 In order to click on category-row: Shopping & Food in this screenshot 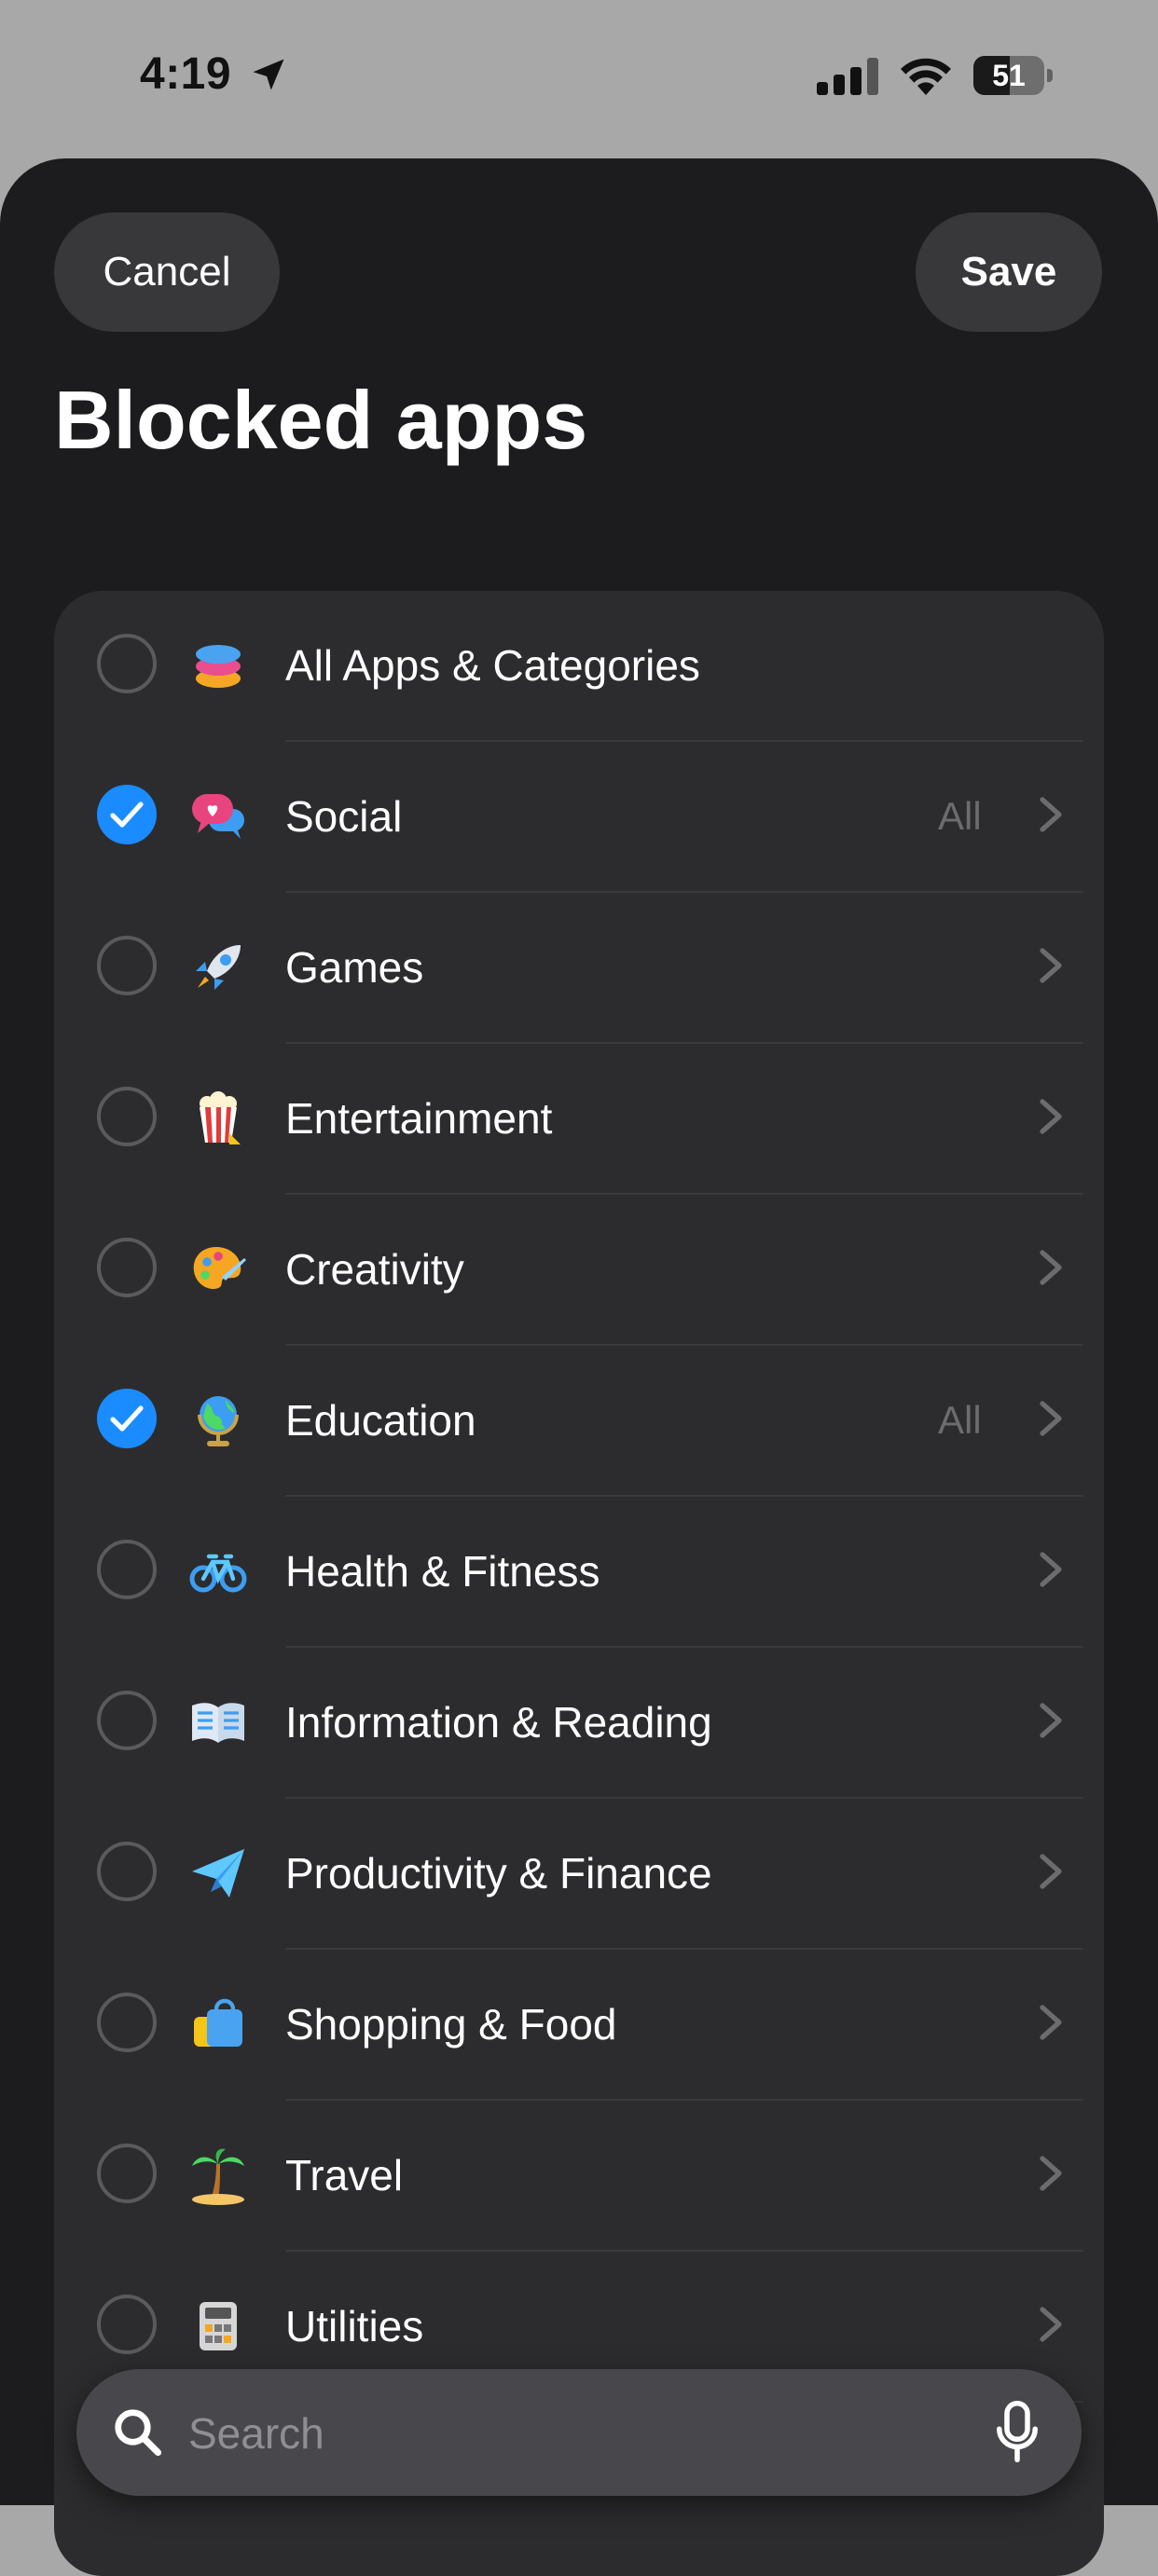, I will do `click(579, 2025)`.